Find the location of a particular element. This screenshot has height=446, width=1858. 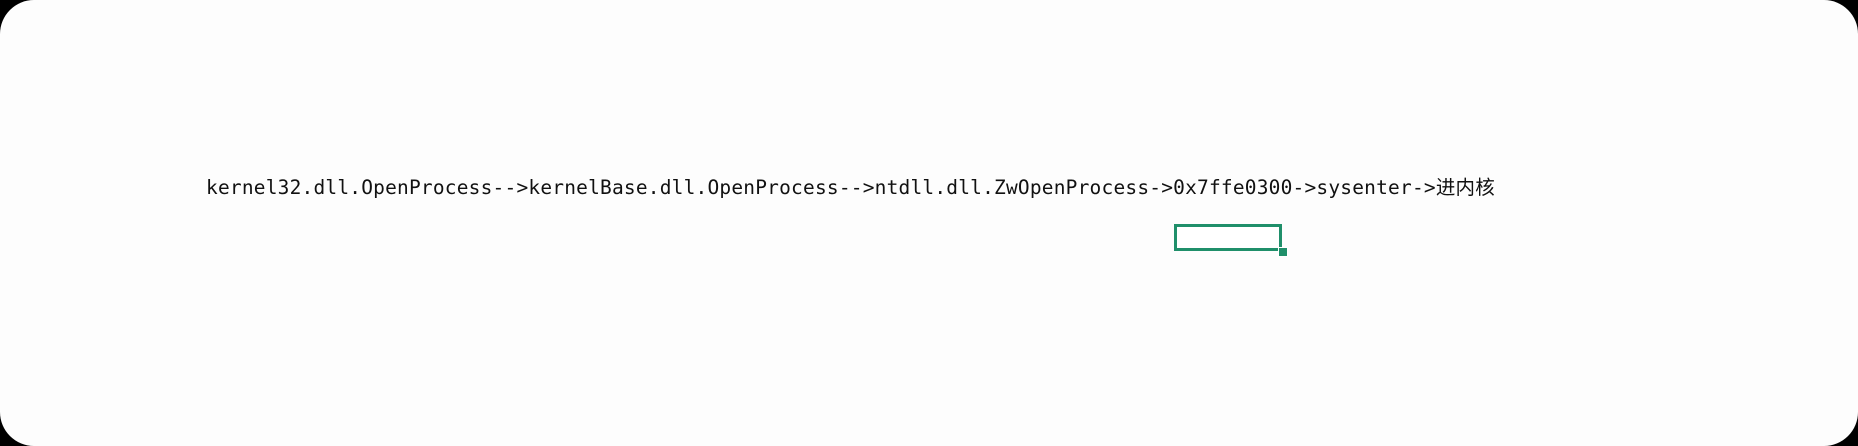

selected-cell is located at coordinates (1228, 237).